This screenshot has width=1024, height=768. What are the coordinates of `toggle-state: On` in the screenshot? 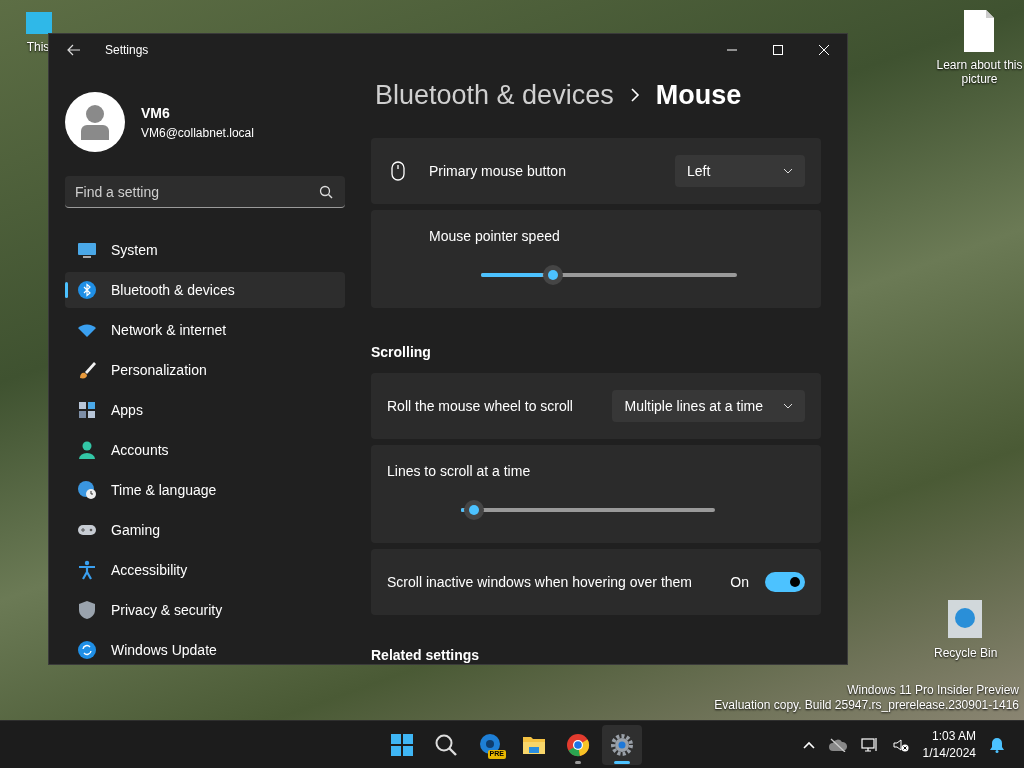 It's located at (739, 582).